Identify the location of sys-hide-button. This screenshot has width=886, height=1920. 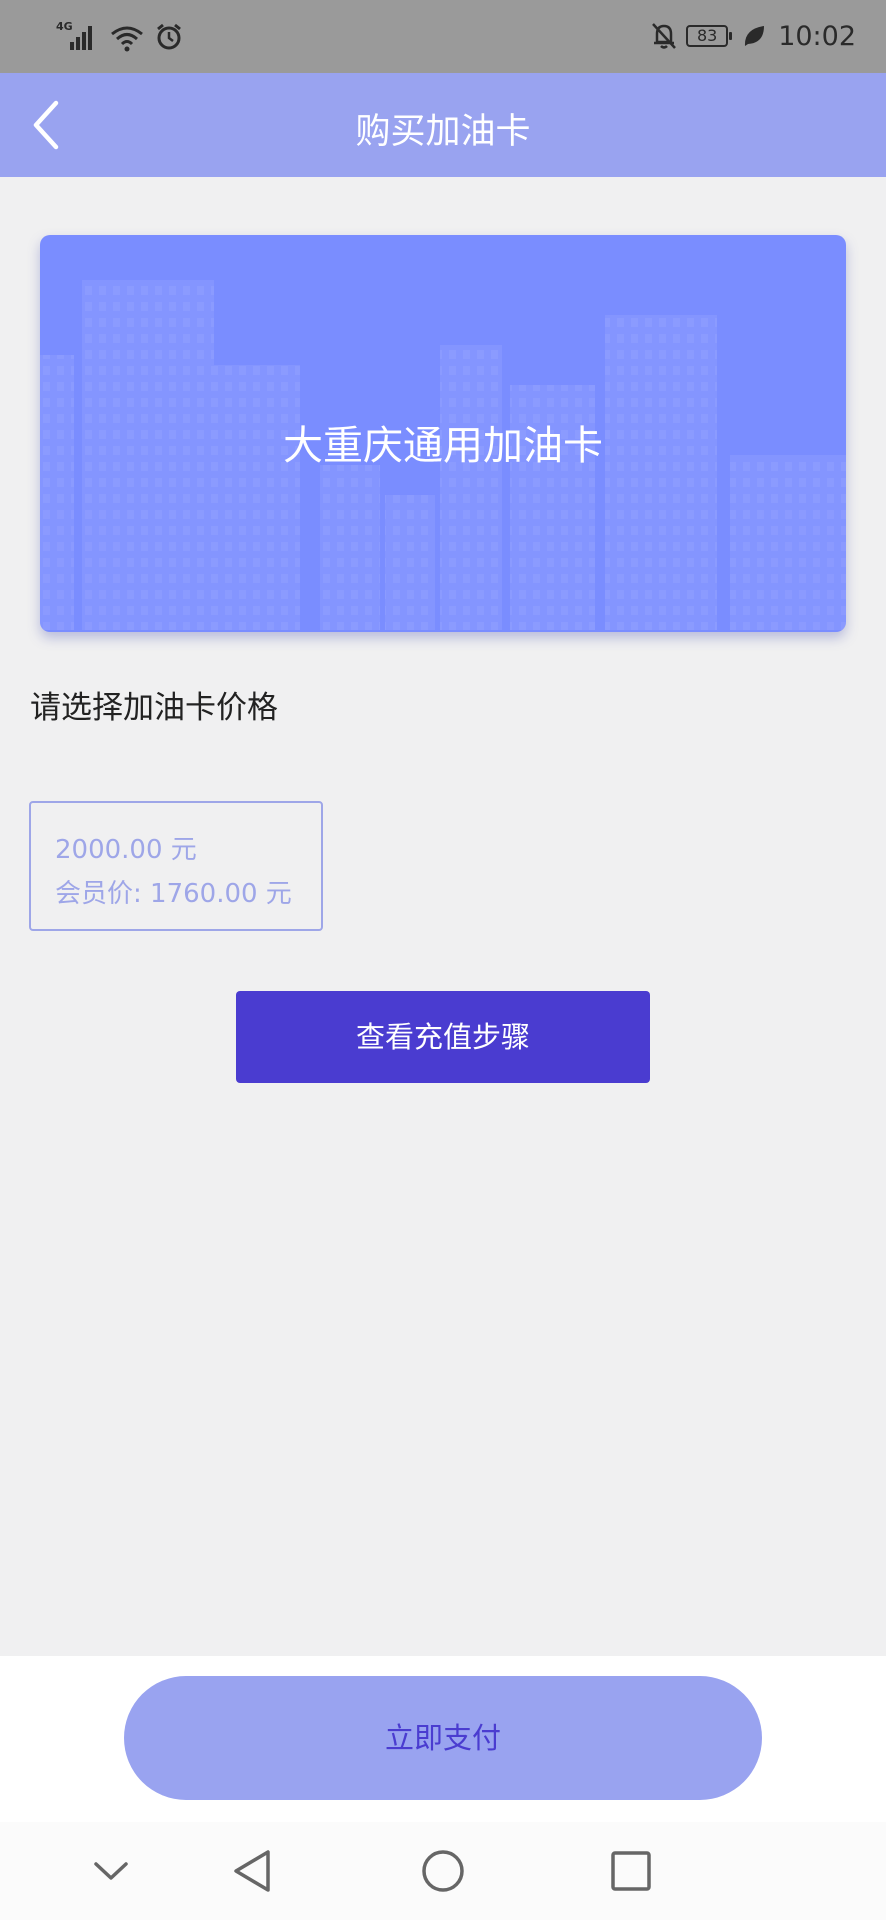
(111, 1871).